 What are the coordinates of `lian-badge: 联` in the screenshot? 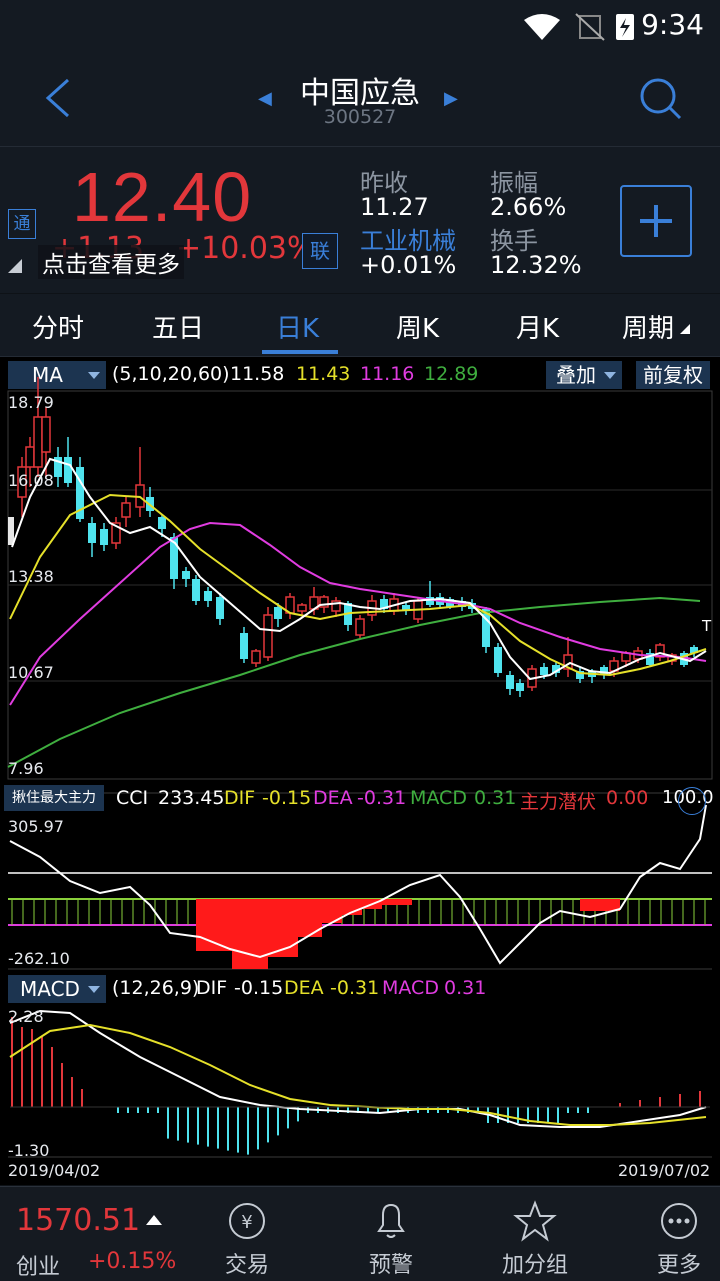 It's located at (320, 251).